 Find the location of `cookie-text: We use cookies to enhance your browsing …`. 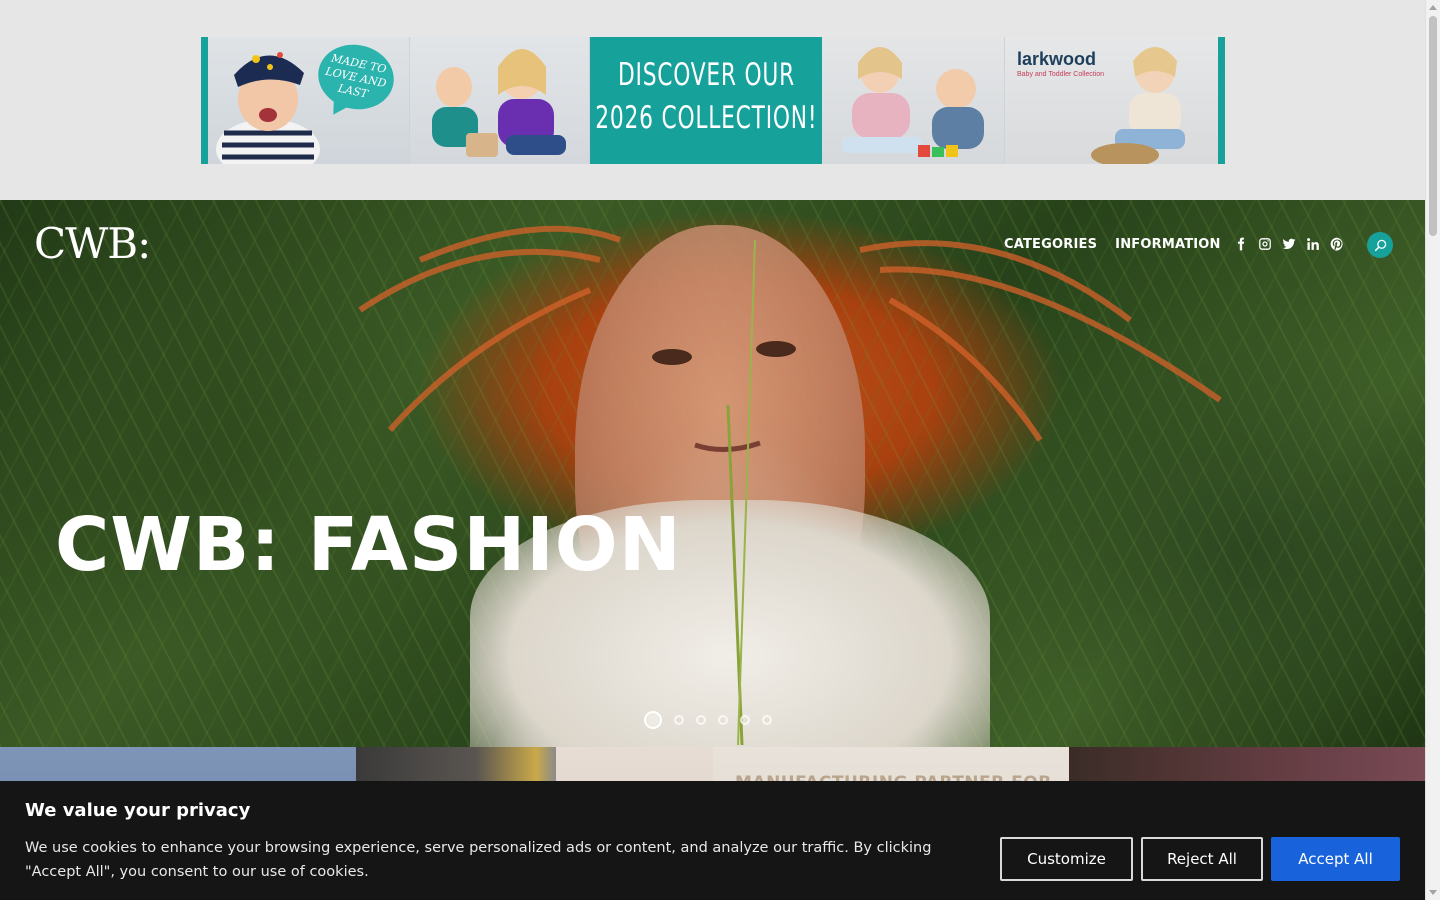

cookie-text: We use cookies to enhance your browsing … is located at coordinates (478, 860).